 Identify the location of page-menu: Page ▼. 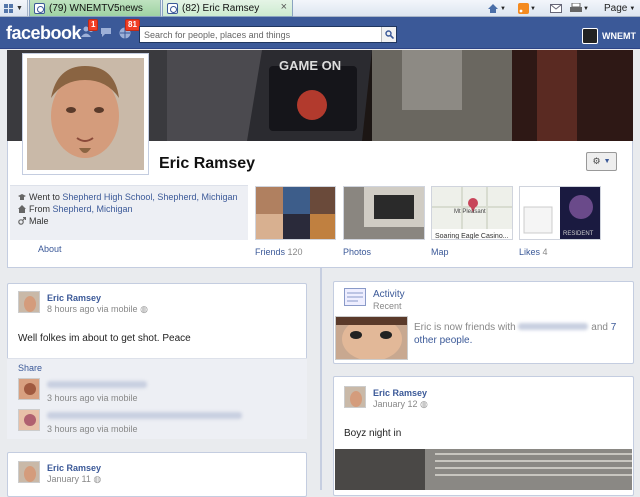
(619, 8).